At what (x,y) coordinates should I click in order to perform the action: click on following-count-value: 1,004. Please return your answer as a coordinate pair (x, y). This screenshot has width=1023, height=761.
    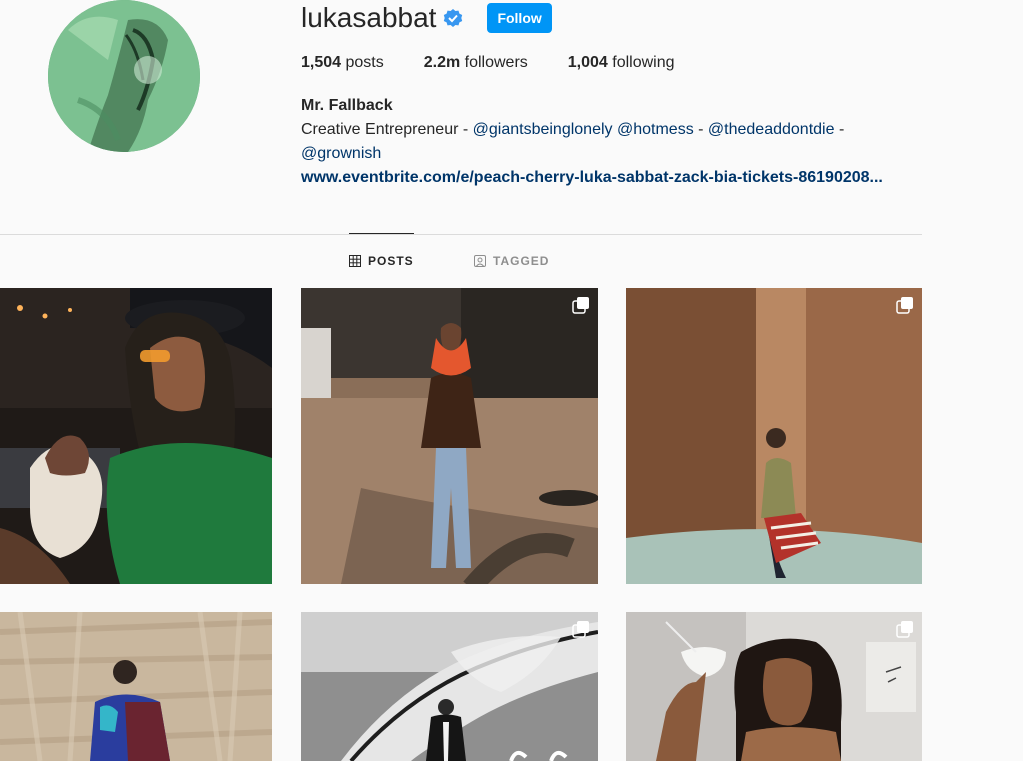
    Looking at the image, I should click on (587, 62).